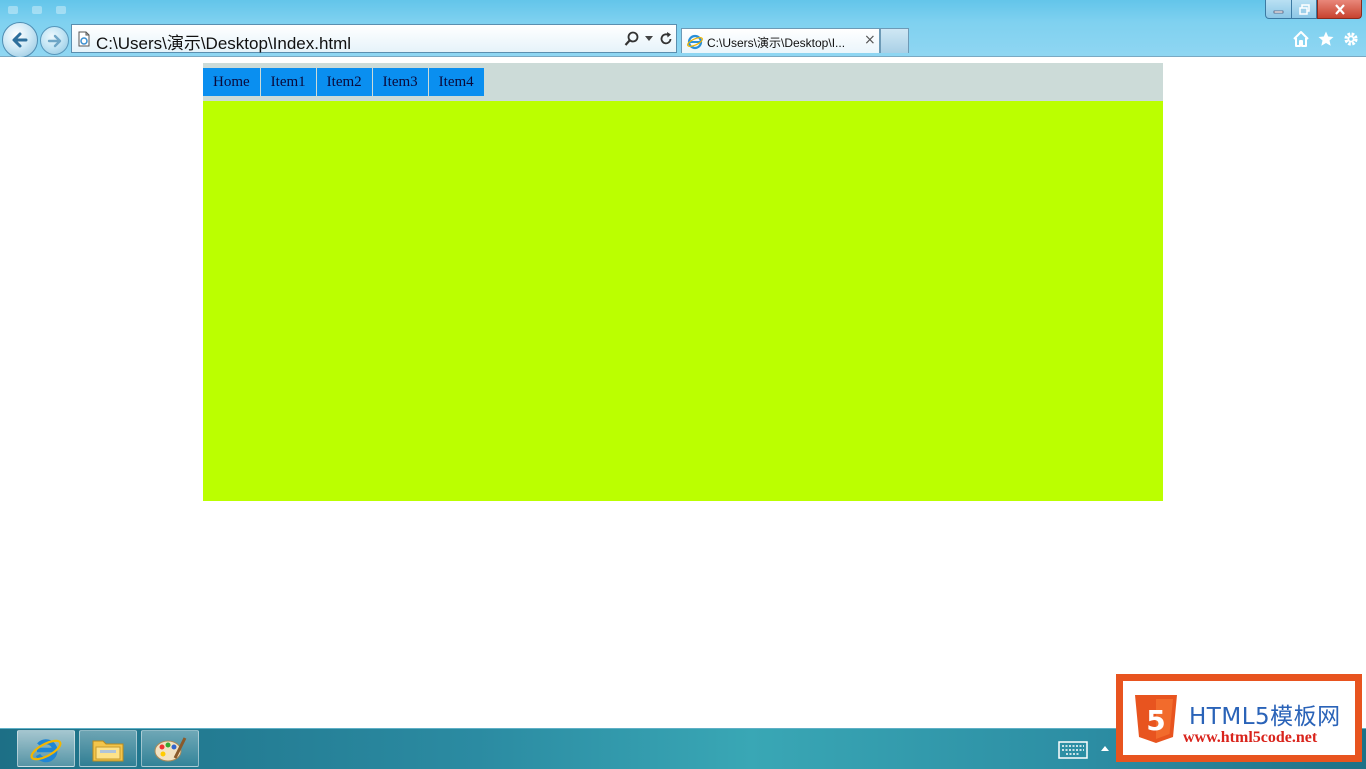 Image resolution: width=1366 pixels, height=769 pixels. I want to click on close-tab-icon: ×, so click(870, 40).